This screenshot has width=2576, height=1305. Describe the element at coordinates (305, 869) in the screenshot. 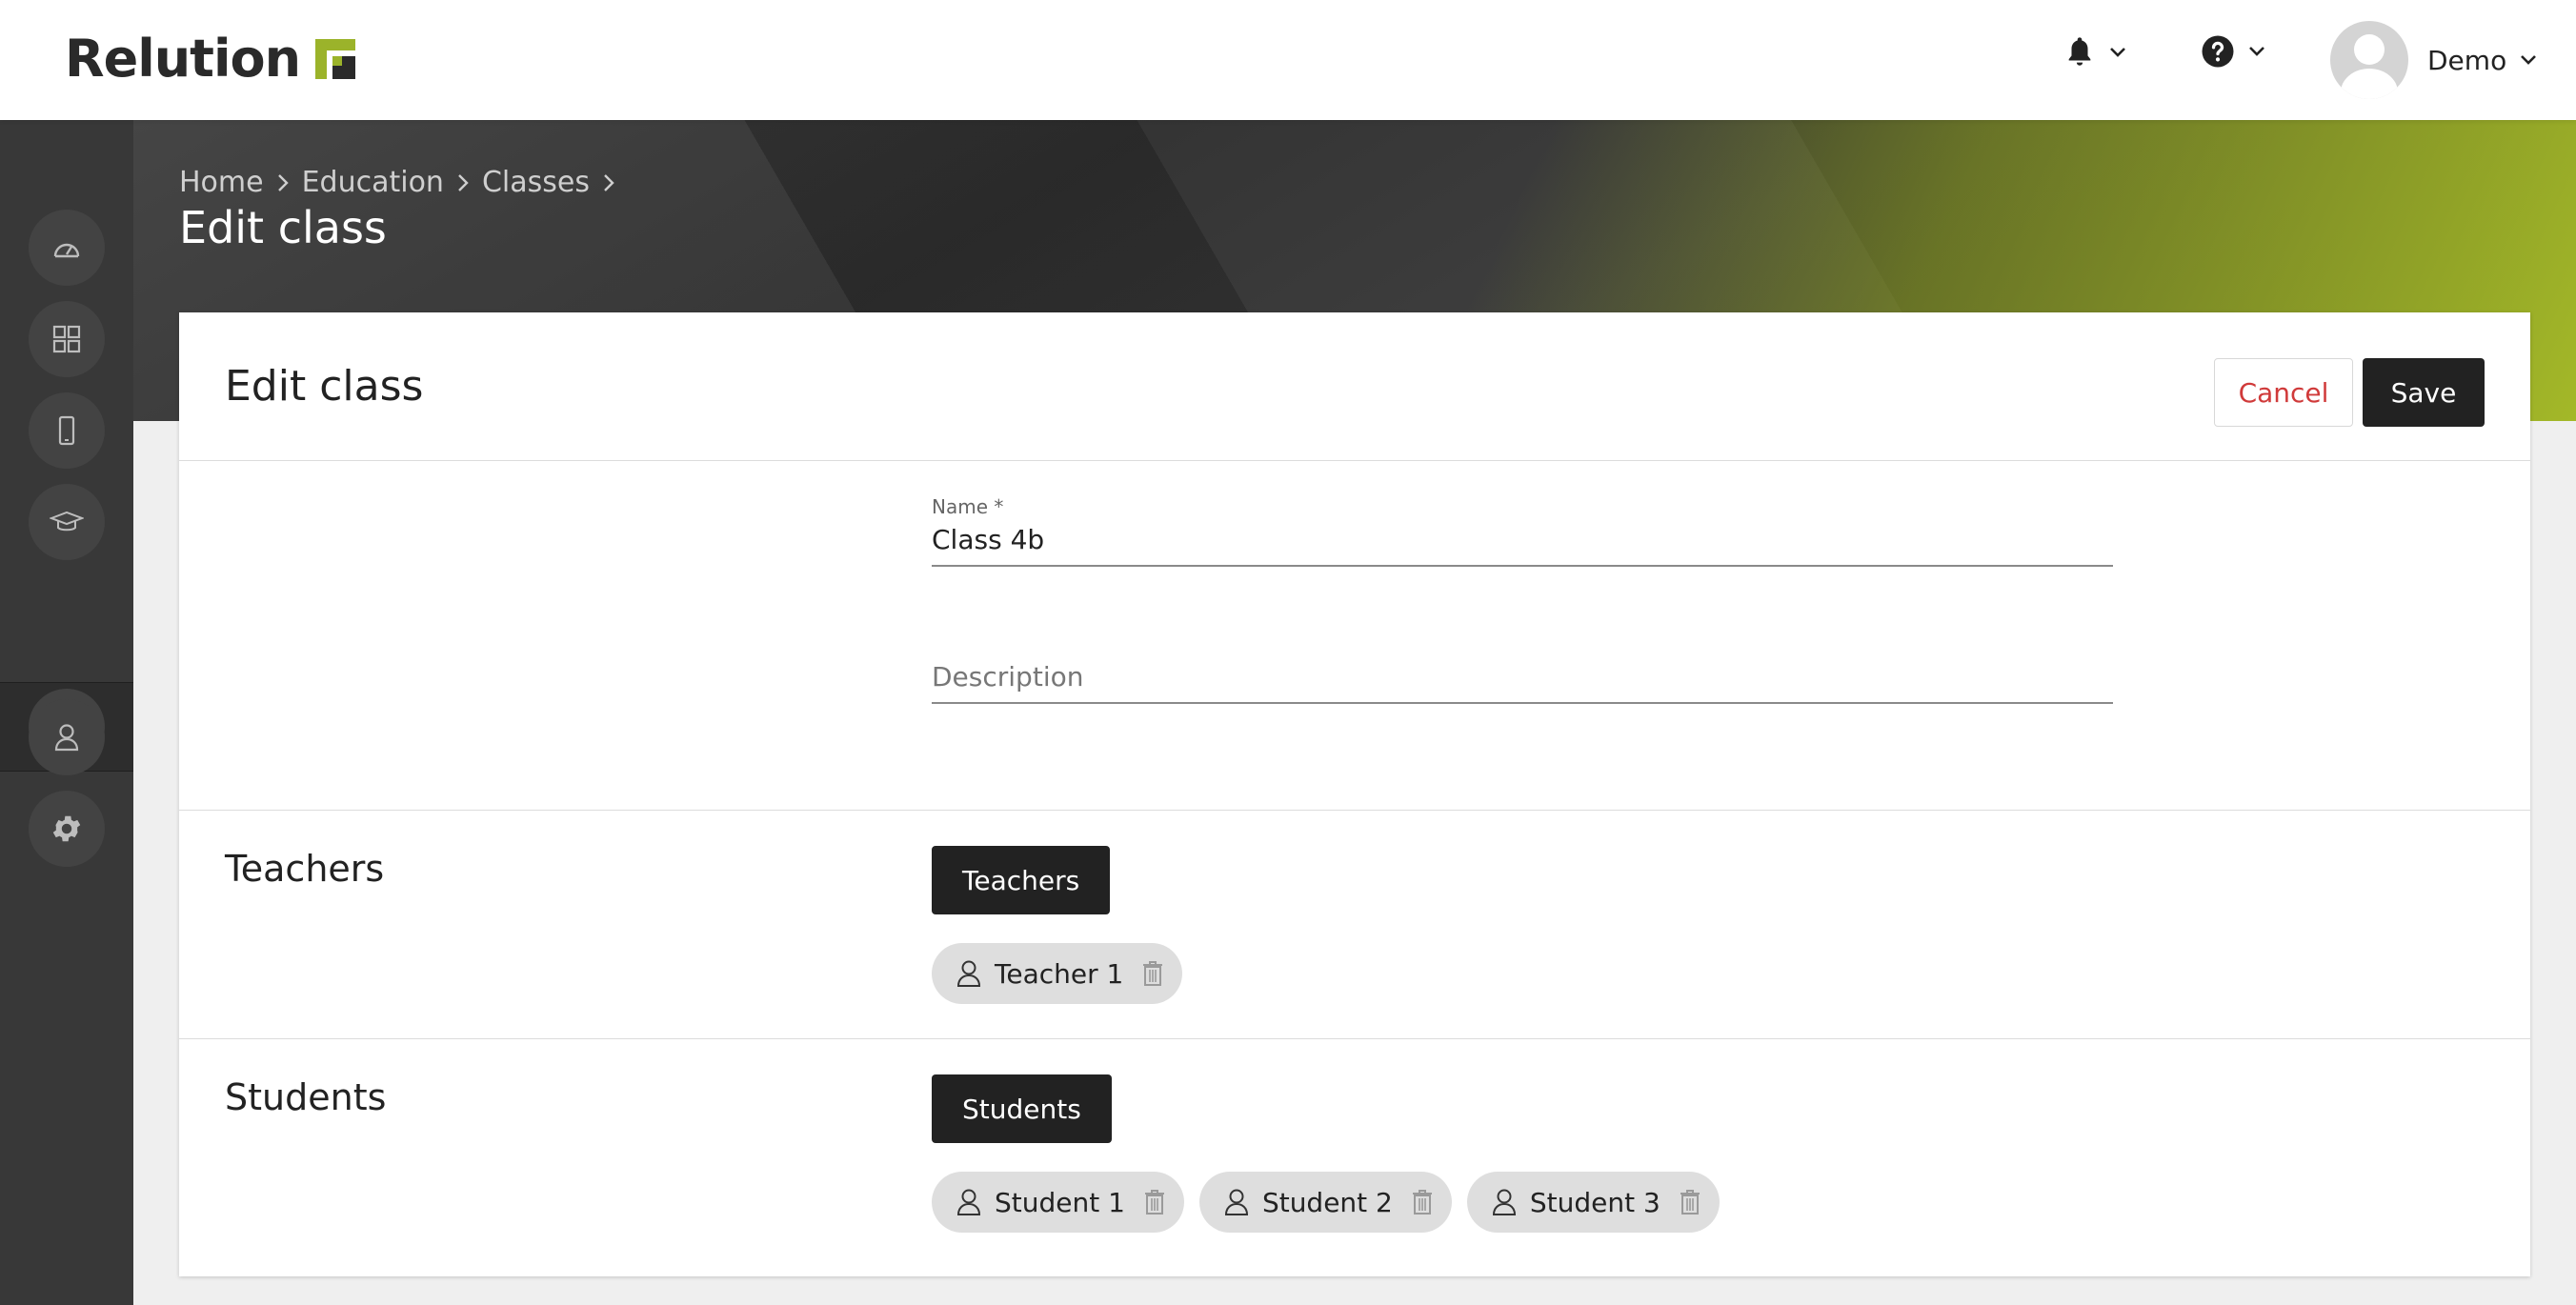

I see `teachers-section-title: Teachers` at that location.